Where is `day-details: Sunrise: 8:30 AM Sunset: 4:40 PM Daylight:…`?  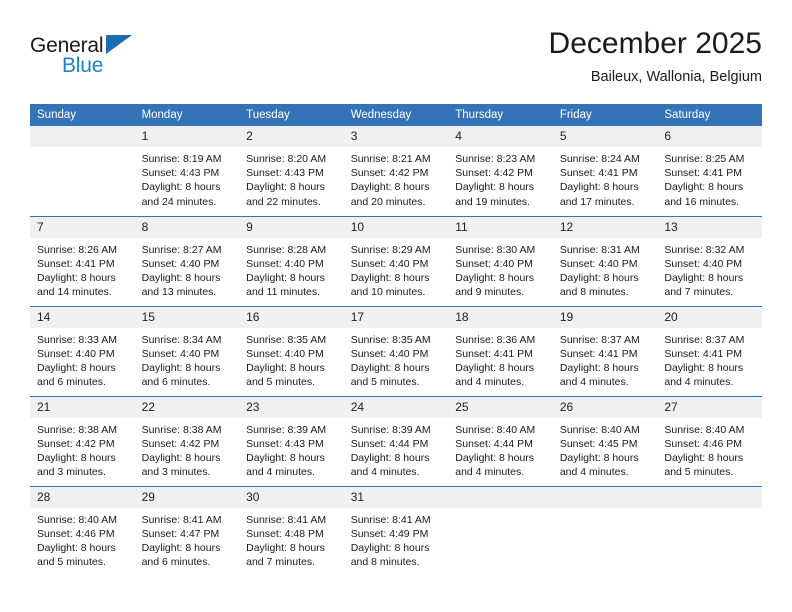 day-details: Sunrise: 8:30 AM Sunset: 4:40 PM Daylight:… is located at coordinates (500, 269).